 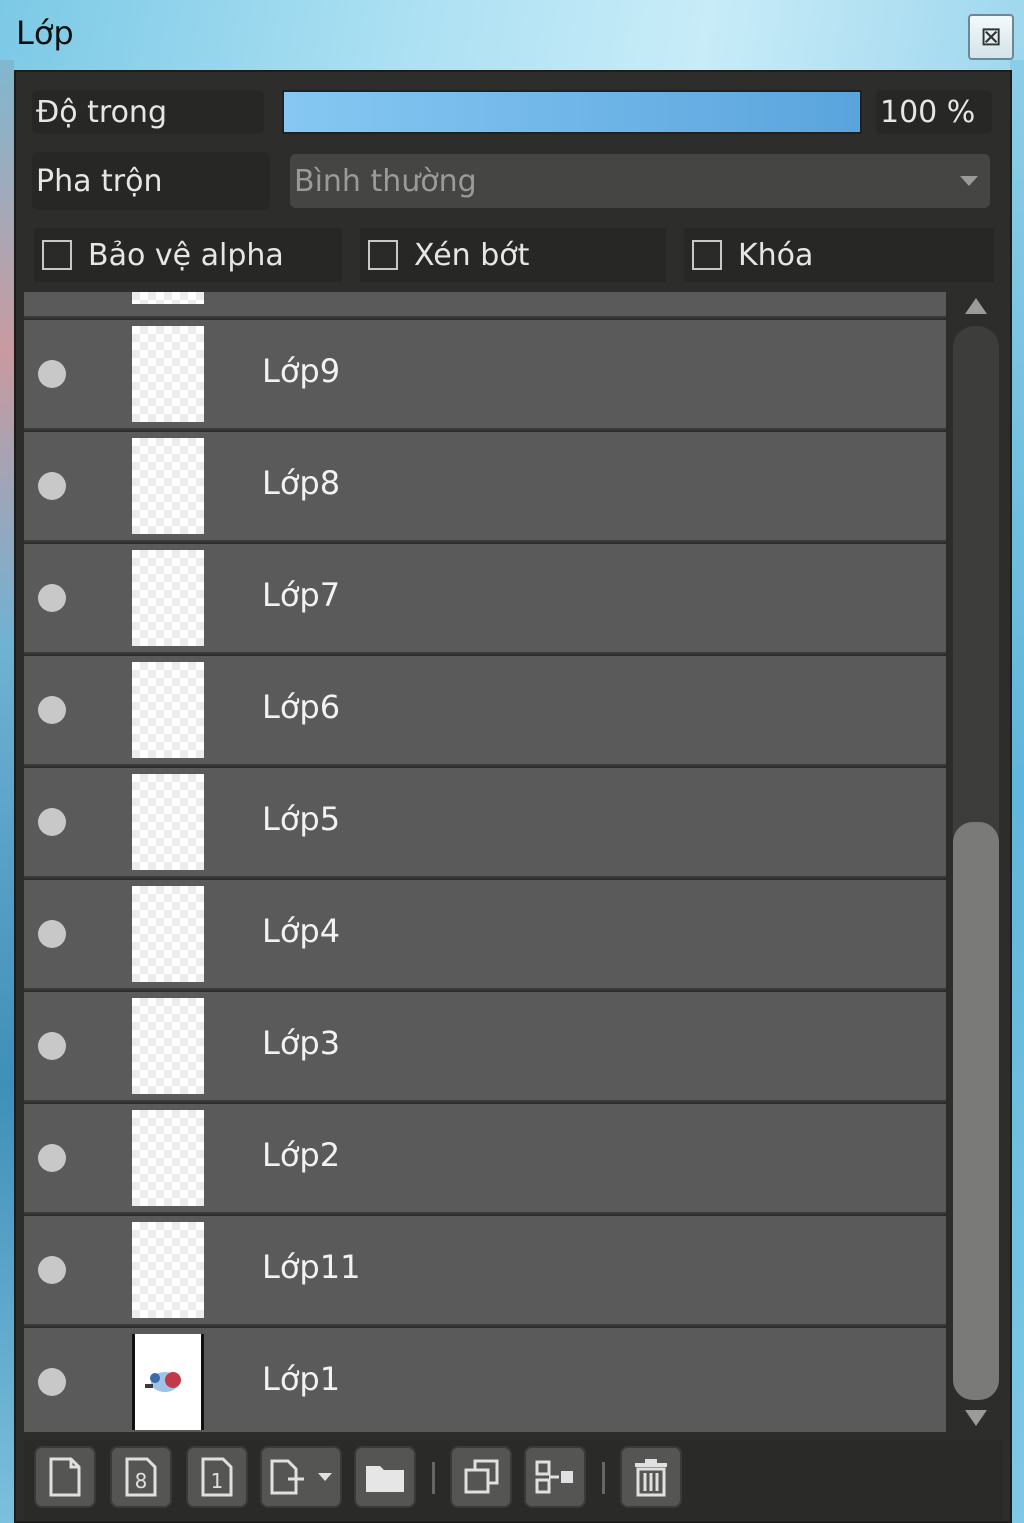 What do you see at coordinates (7, 791) in the screenshot?
I see `background-strip-left` at bounding box center [7, 791].